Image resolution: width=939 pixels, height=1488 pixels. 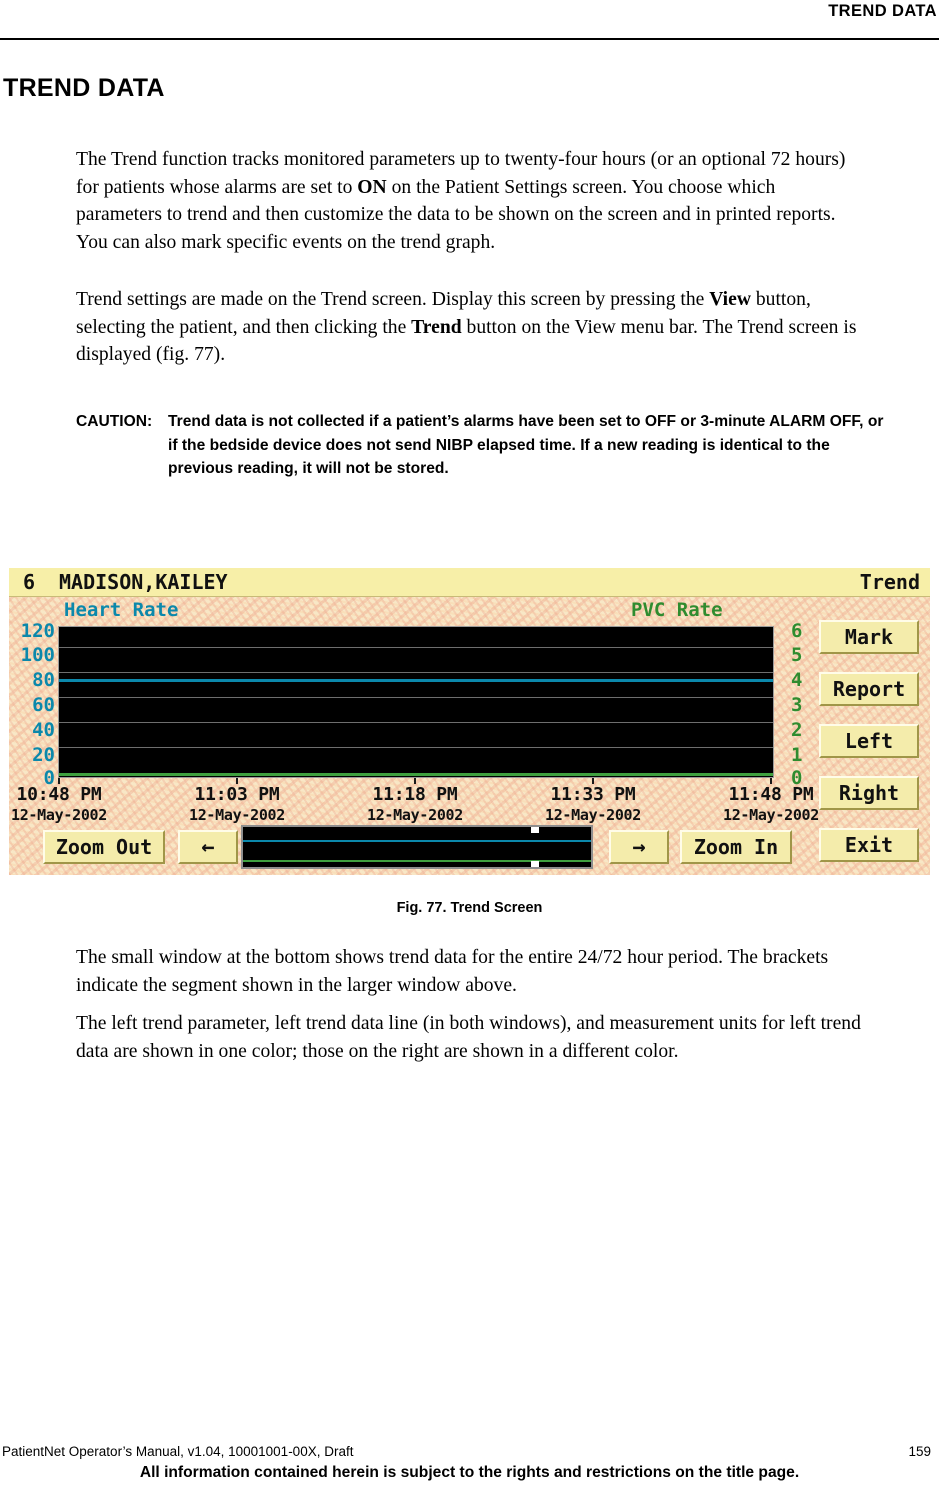 What do you see at coordinates (104, 847) in the screenshot?
I see `zoom-out-button: Zoom Out` at bounding box center [104, 847].